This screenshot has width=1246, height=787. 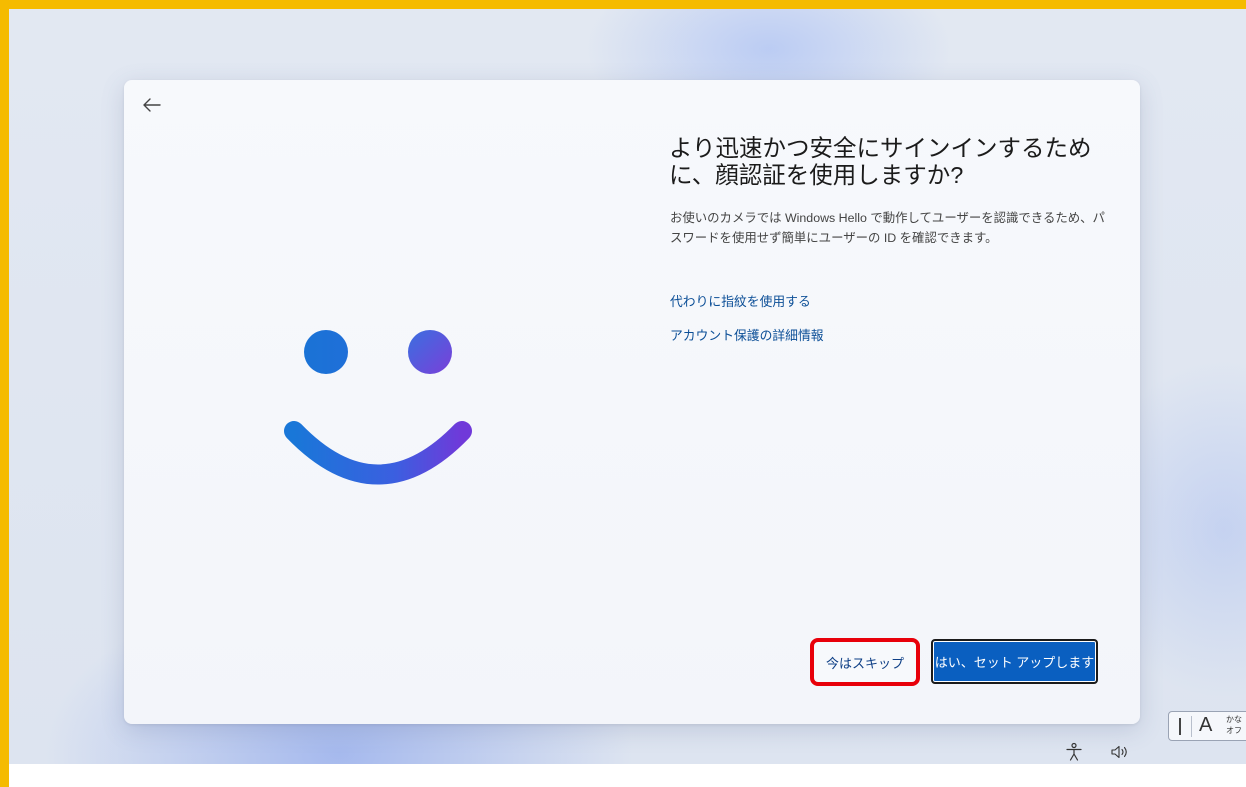 What do you see at coordinates (378, 407) in the screenshot?
I see `windows-hello-face-illustration` at bounding box center [378, 407].